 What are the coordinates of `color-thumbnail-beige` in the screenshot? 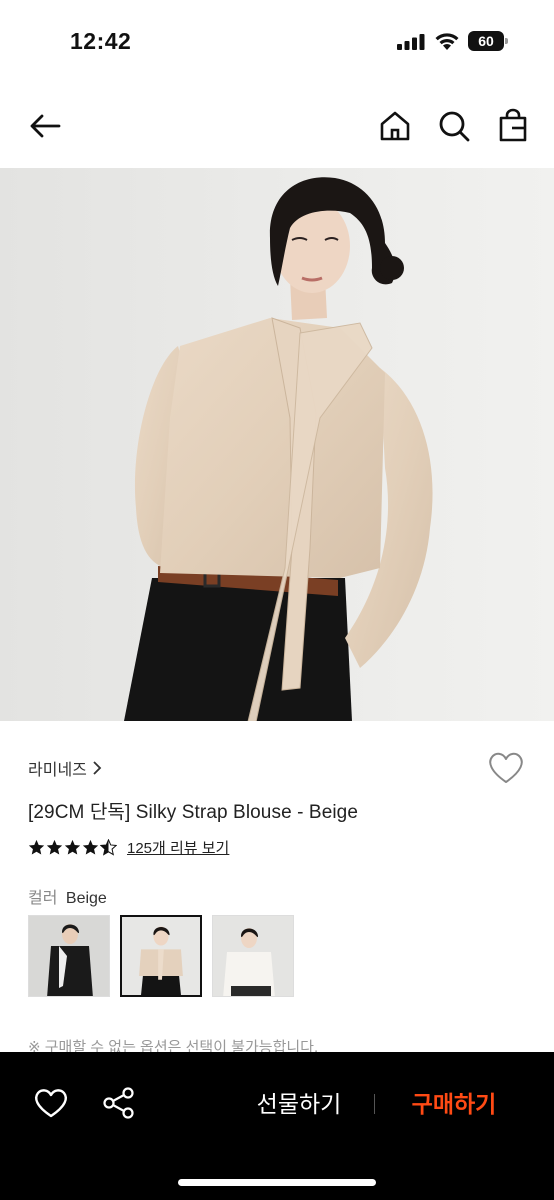 It's located at (161, 956).